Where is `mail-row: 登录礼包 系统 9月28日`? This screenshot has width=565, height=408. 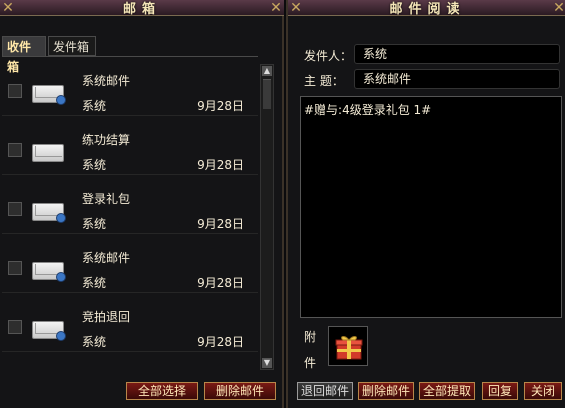
mail-row: 登录礼包 系统 9月28日 is located at coordinates (130, 204).